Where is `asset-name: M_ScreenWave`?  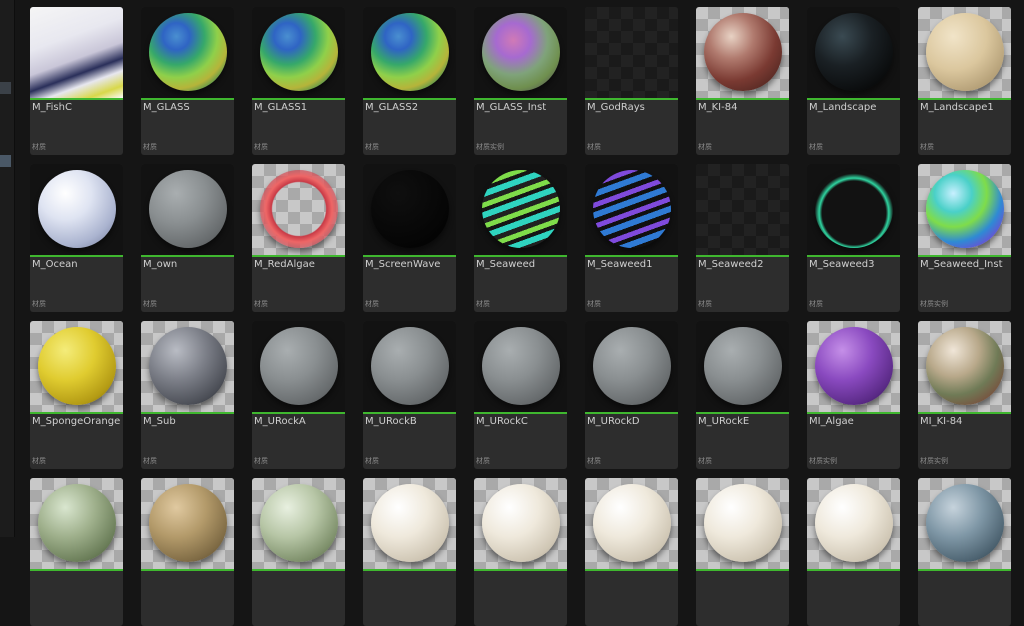 asset-name: M_ScreenWave is located at coordinates (403, 264).